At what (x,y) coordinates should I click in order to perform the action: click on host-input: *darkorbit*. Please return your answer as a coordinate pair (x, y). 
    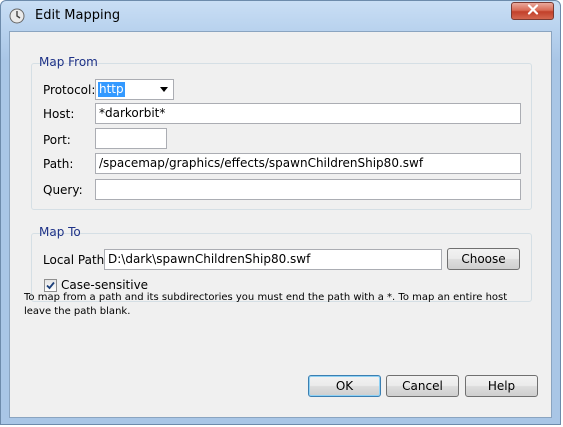
    Looking at the image, I should click on (308, 113).